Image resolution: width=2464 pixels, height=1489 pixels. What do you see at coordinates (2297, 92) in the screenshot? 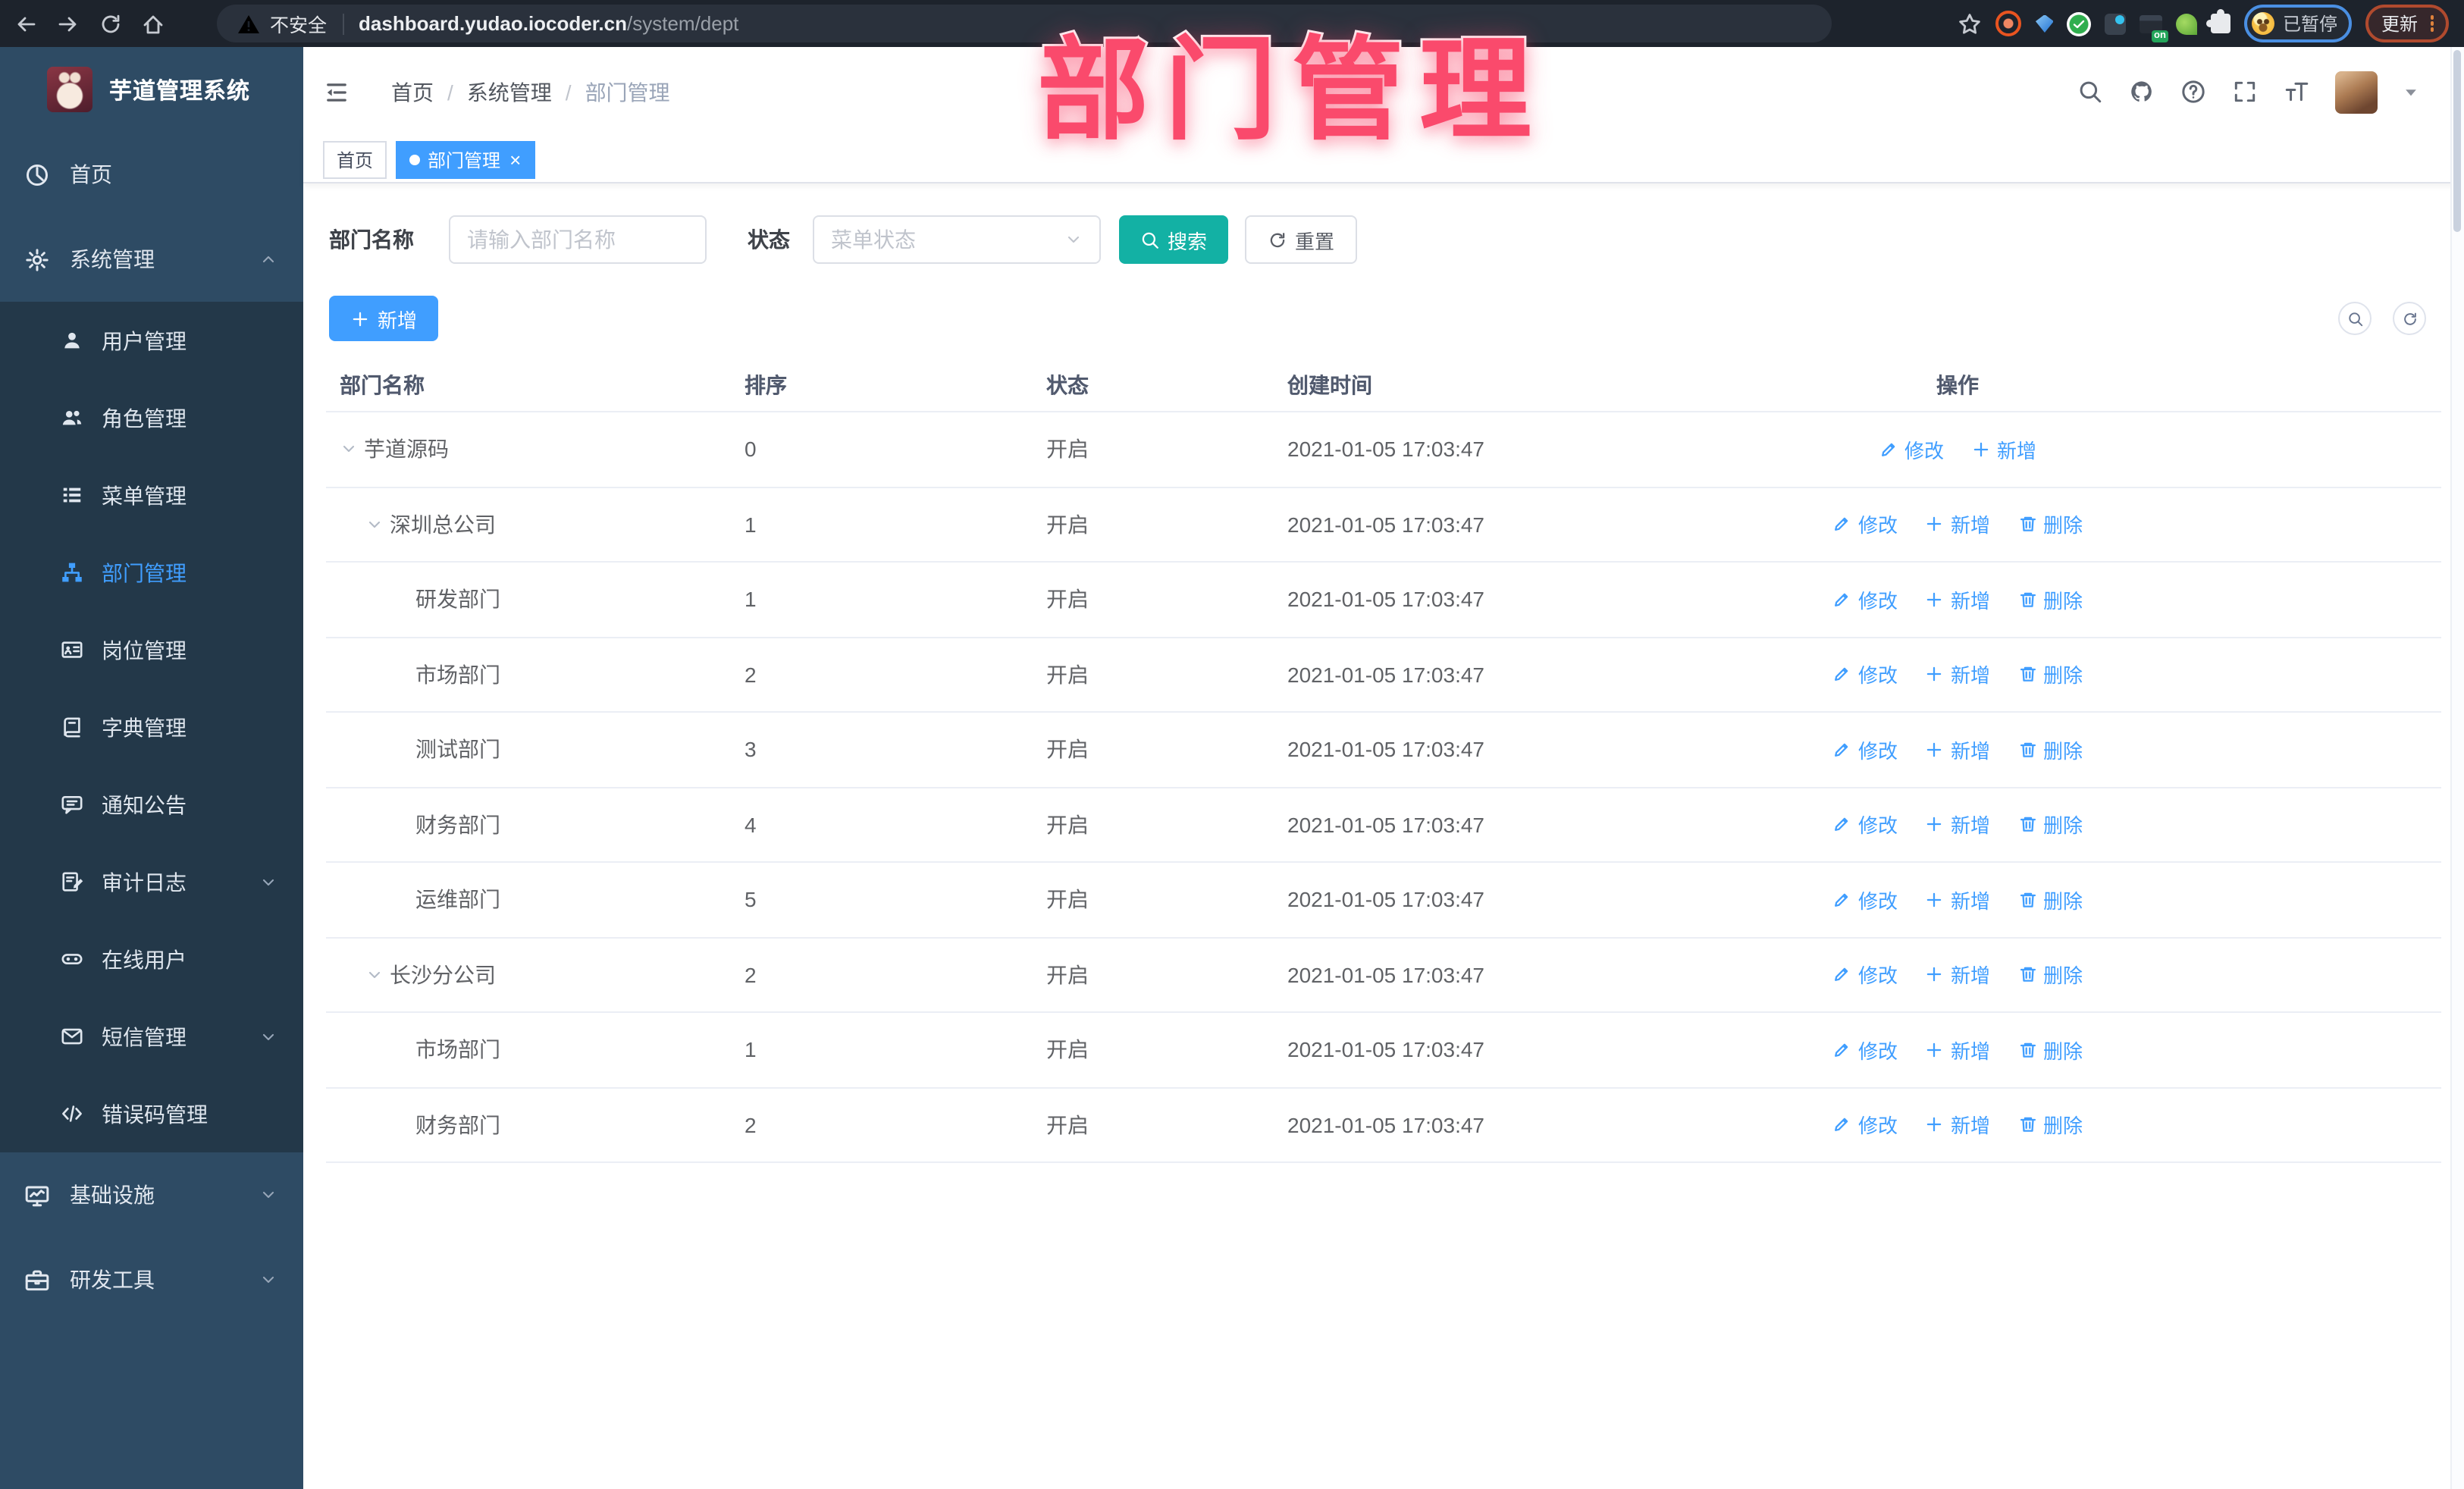
I see `font-size-icon` at bounding box center [2297, 92].